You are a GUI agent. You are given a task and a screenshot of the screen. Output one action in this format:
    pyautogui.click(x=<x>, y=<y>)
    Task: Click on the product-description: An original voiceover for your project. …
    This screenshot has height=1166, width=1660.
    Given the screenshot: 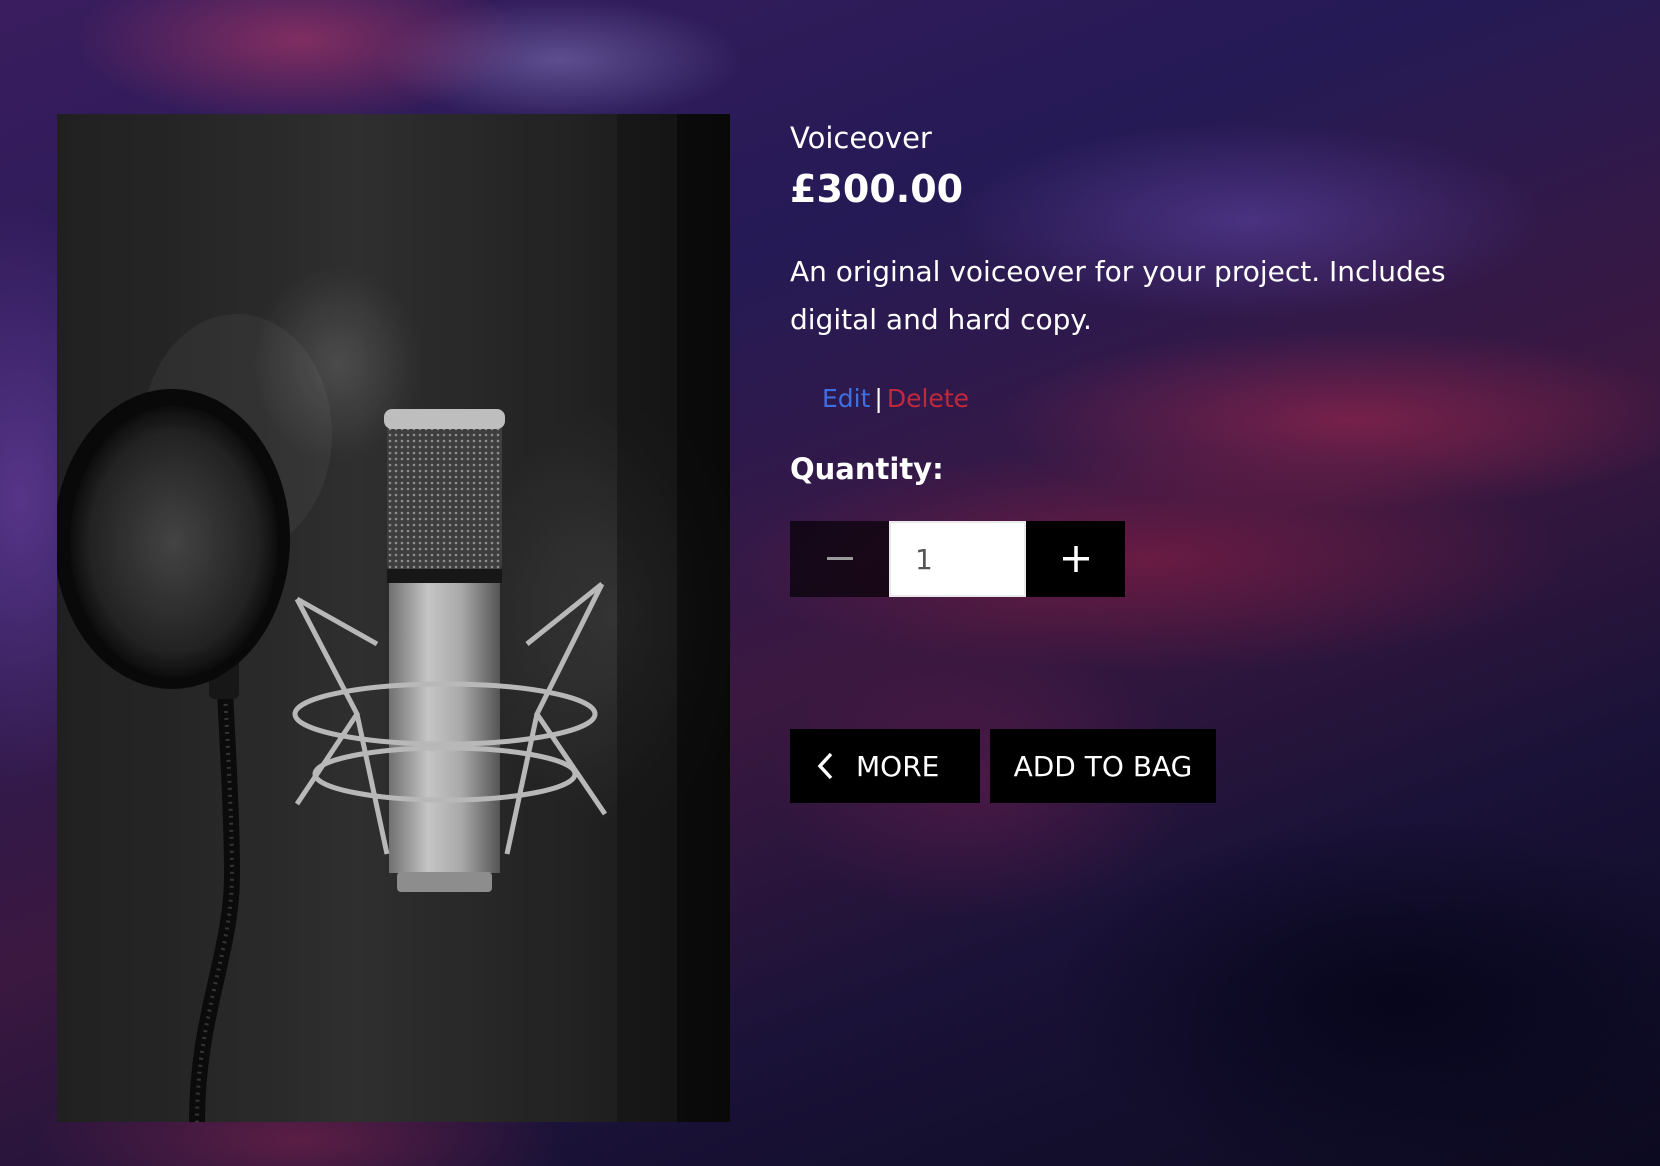 What is the action you would take?
    pyautogui.click(x=1118, y=295)
    